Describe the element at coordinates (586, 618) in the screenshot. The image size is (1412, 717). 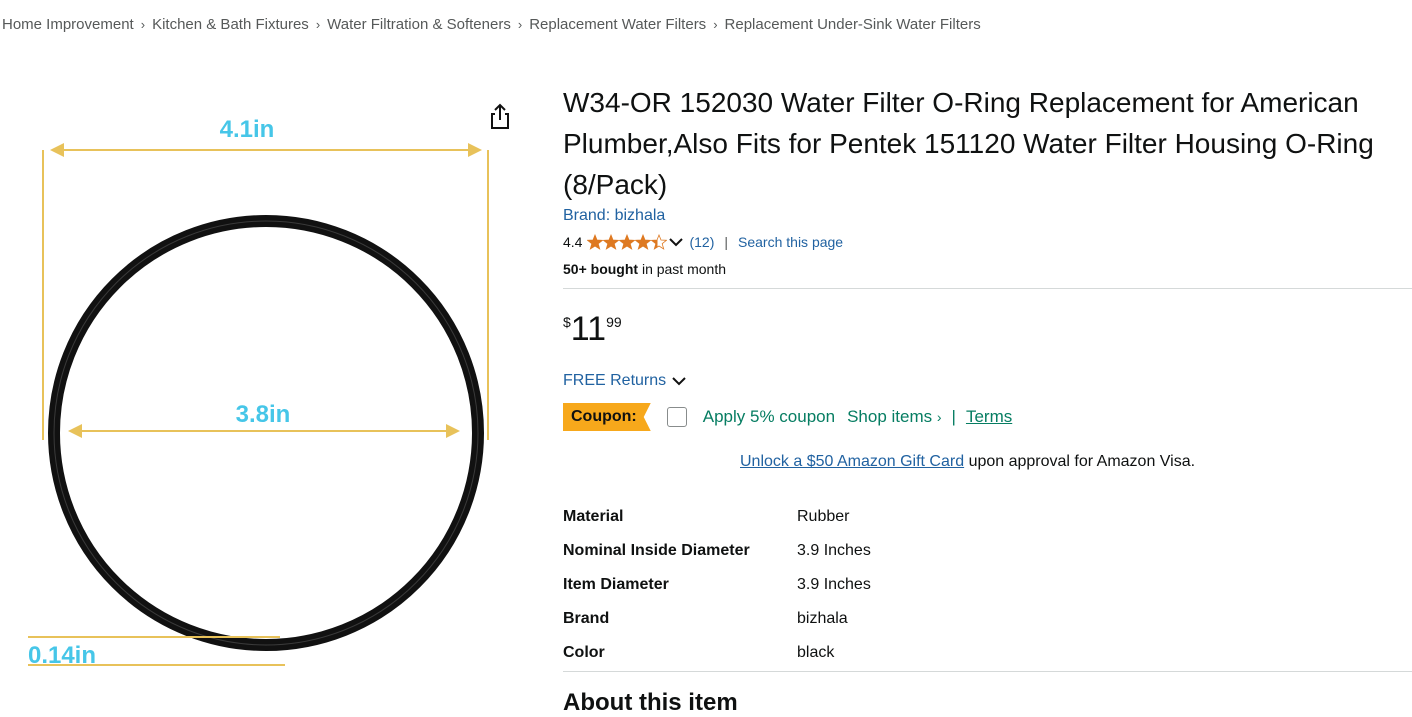
I see `spec-key: Brand` at that location.